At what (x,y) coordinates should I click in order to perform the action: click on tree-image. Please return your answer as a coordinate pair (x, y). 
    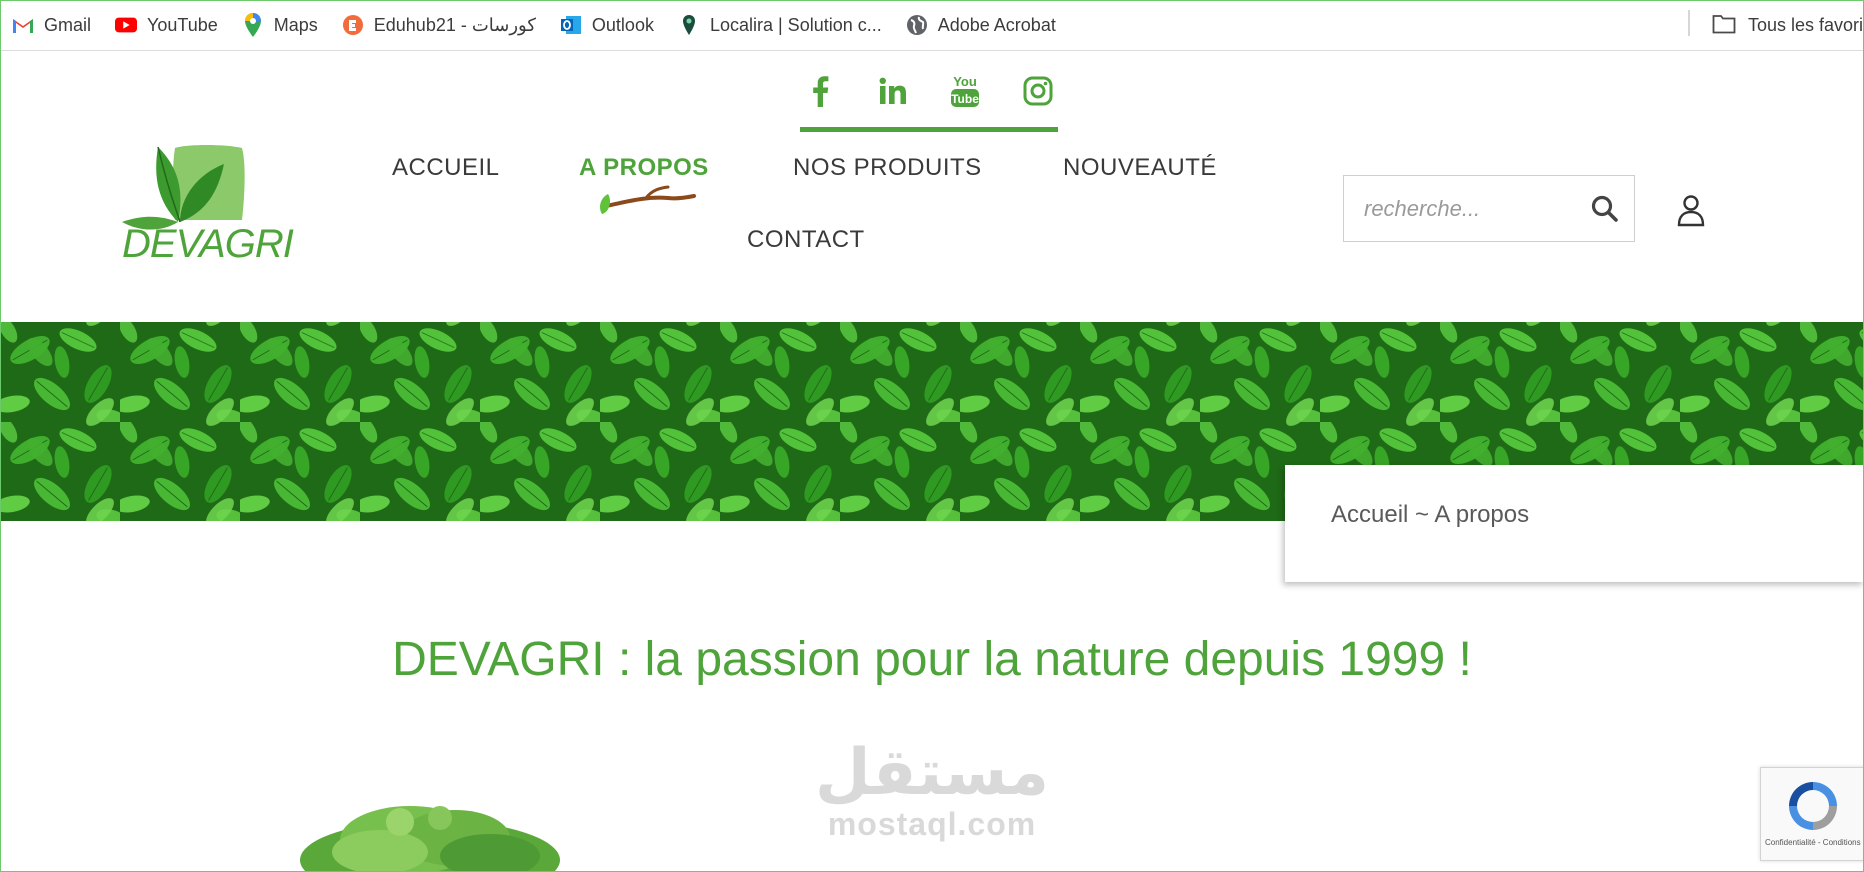
    Looking at the image, I should click on (430, 839).